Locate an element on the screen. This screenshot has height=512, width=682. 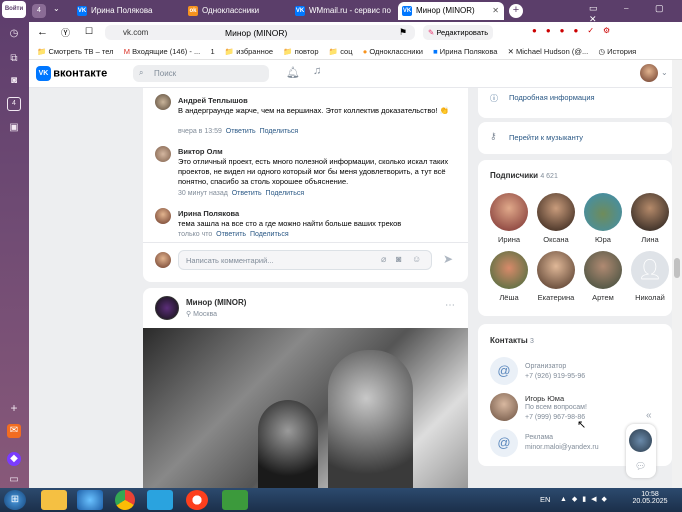
vk-logo: VK вконтакте is located at coordinates (71, 73).